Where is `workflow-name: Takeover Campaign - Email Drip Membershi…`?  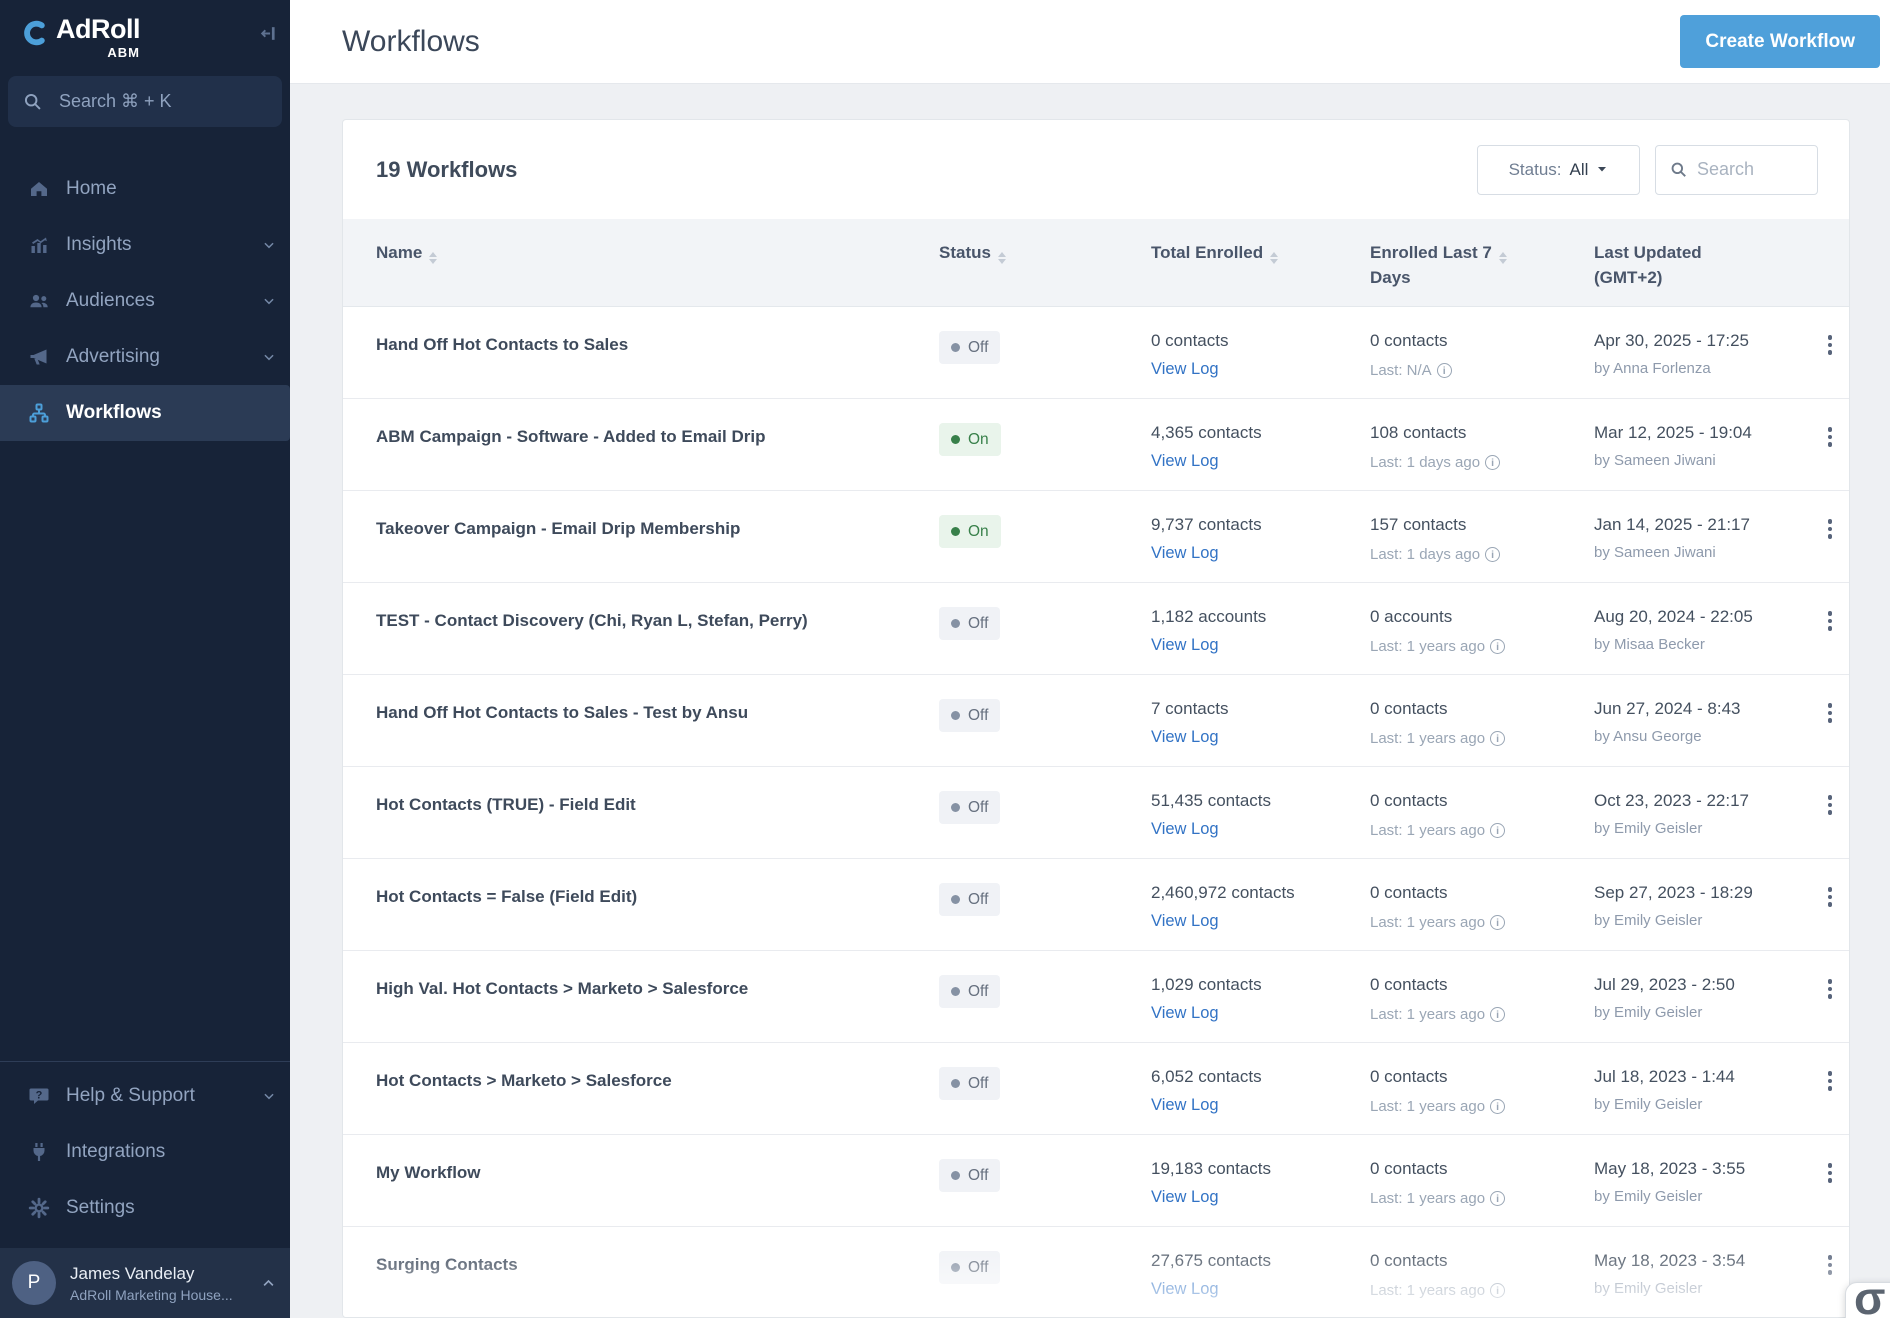
workflow-name: Takeover Campaign - Email Drip Membershi… is located at coordinates (641, 536).